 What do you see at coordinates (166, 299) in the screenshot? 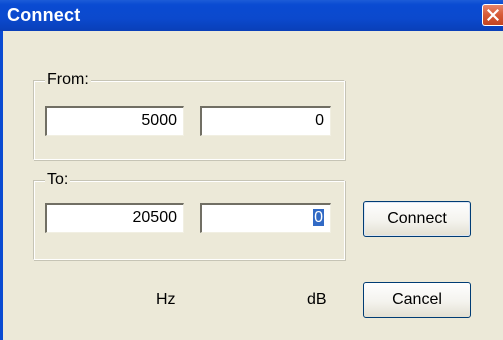
I see `frequency-unit-label: Hz` at bounding box center [166, 299].